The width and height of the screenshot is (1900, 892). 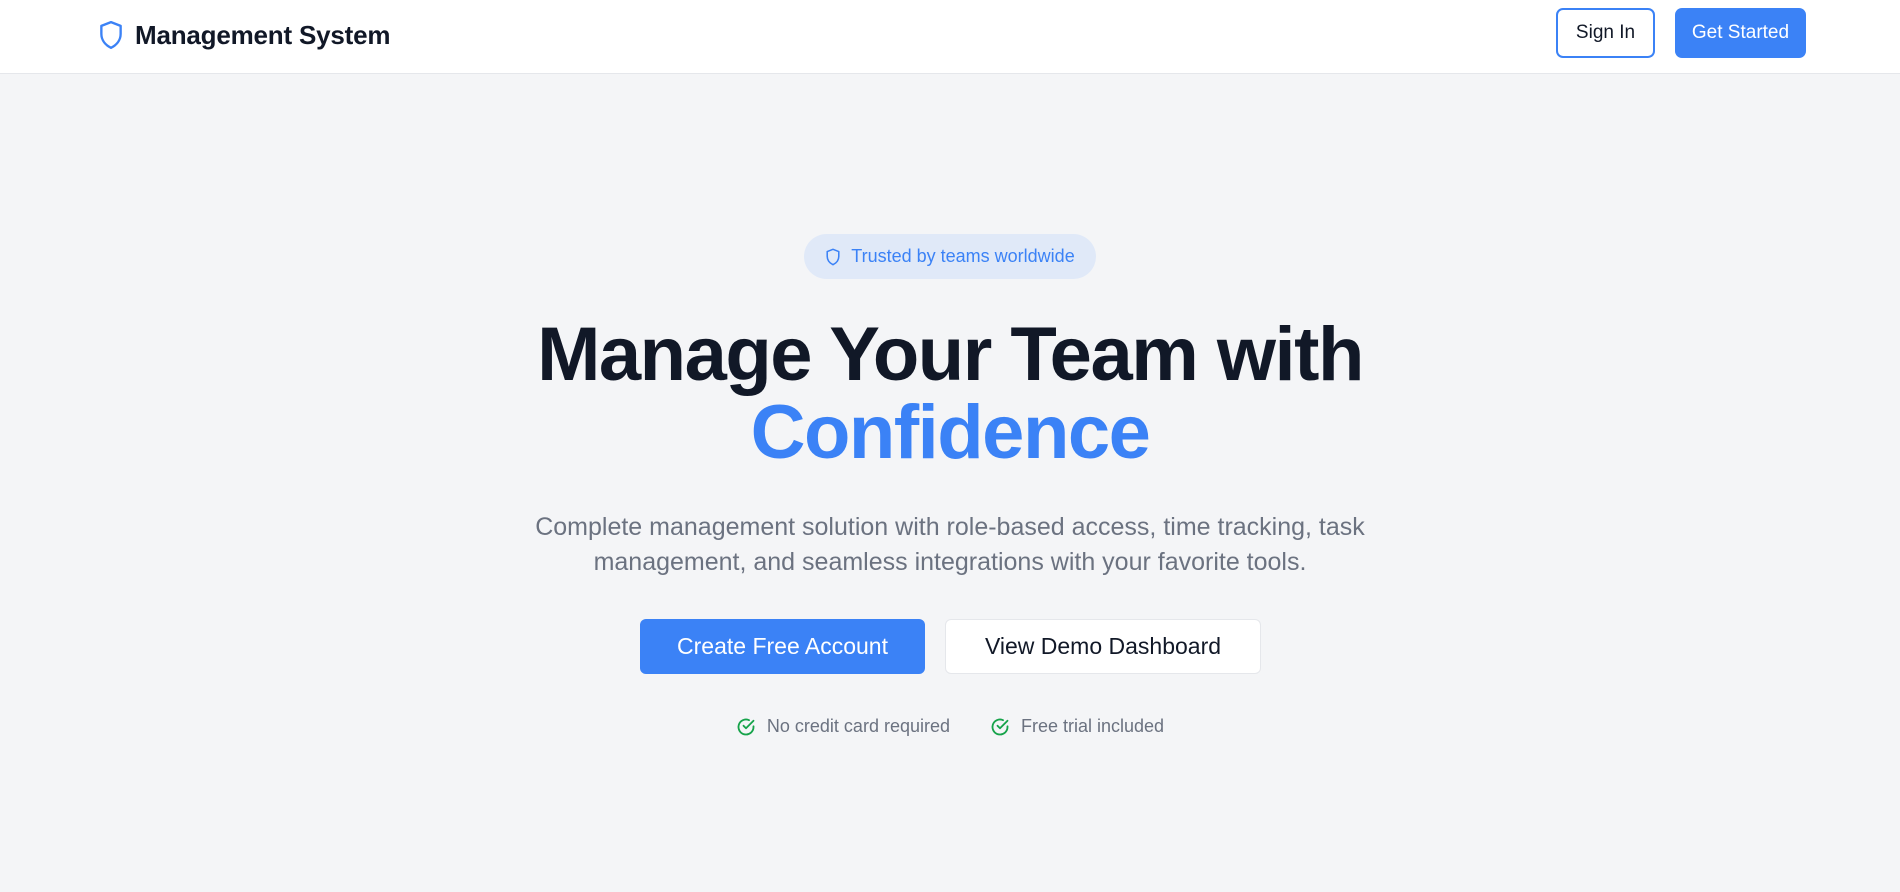 What do you see at coordinates (950, 432) in the screenshot?
I see `headline-accent: Confidence` at bounding box center [950, 432].